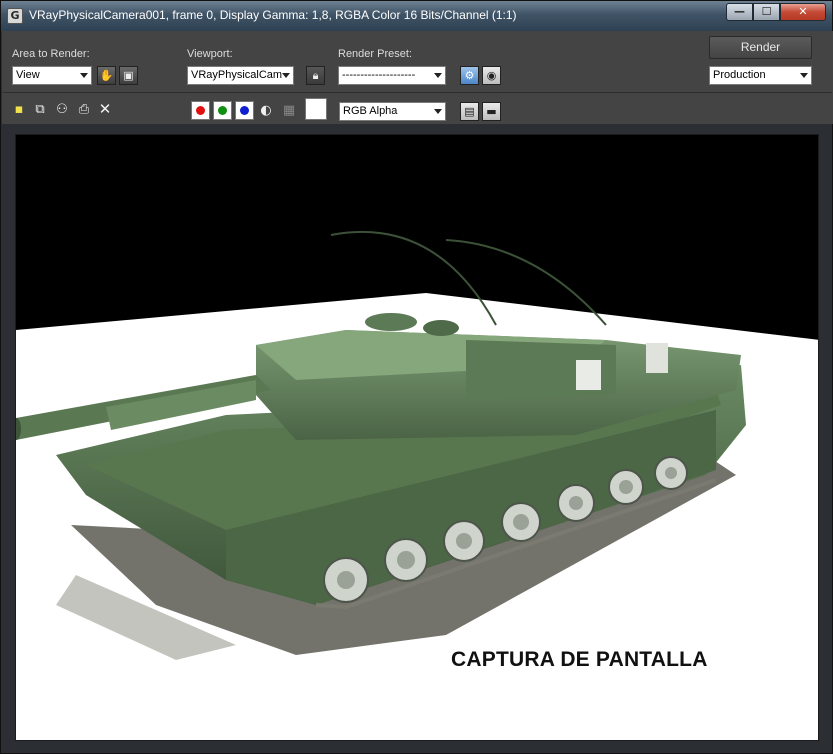  I want to click on toggle-ui-icon: ▬, so click(491, 111).